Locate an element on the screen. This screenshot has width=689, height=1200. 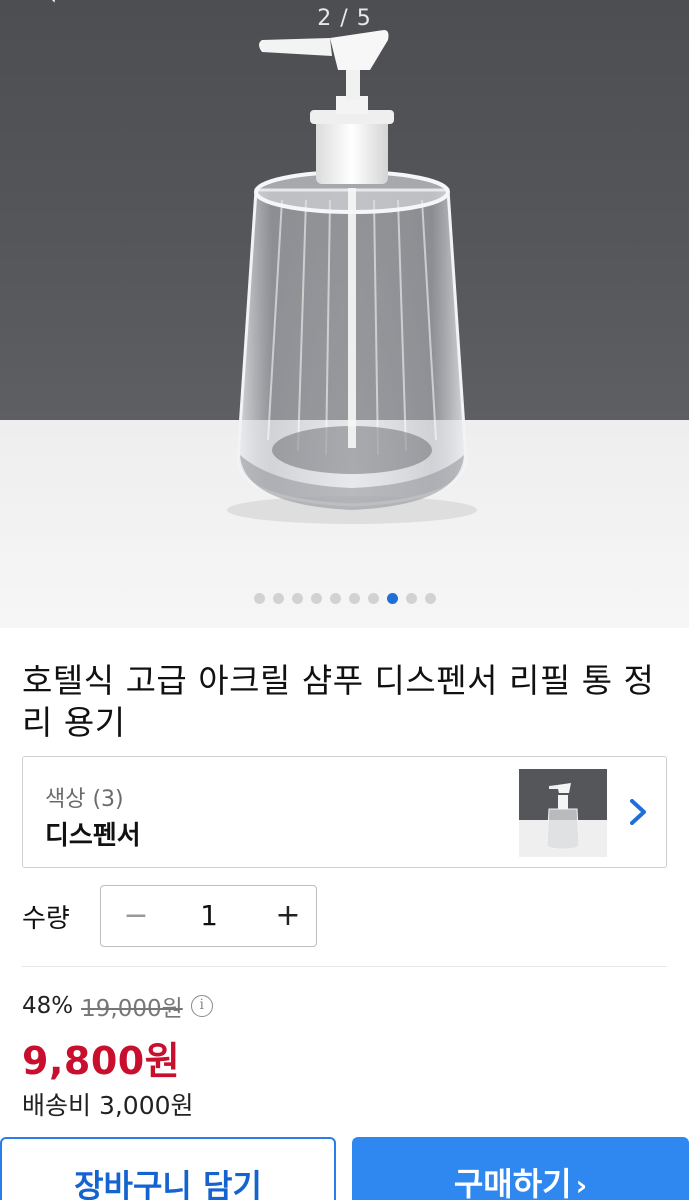
option-selected-value: 디스펜서 is located at coordinates (93, 836).